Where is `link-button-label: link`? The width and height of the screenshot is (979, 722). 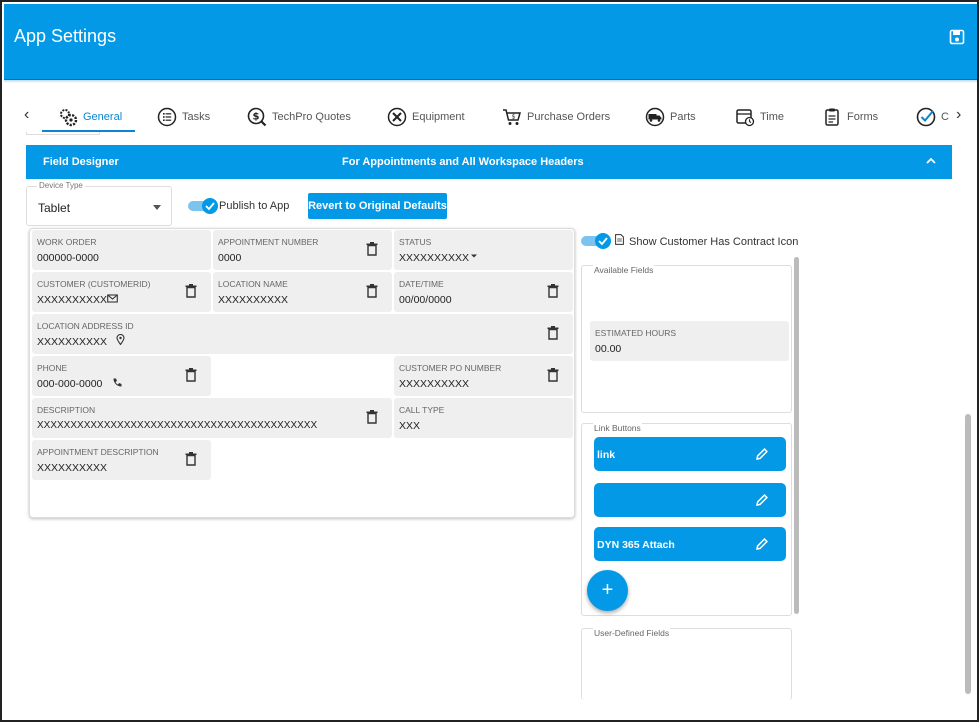
link-button-label: link is located at coordinates (606, 455).